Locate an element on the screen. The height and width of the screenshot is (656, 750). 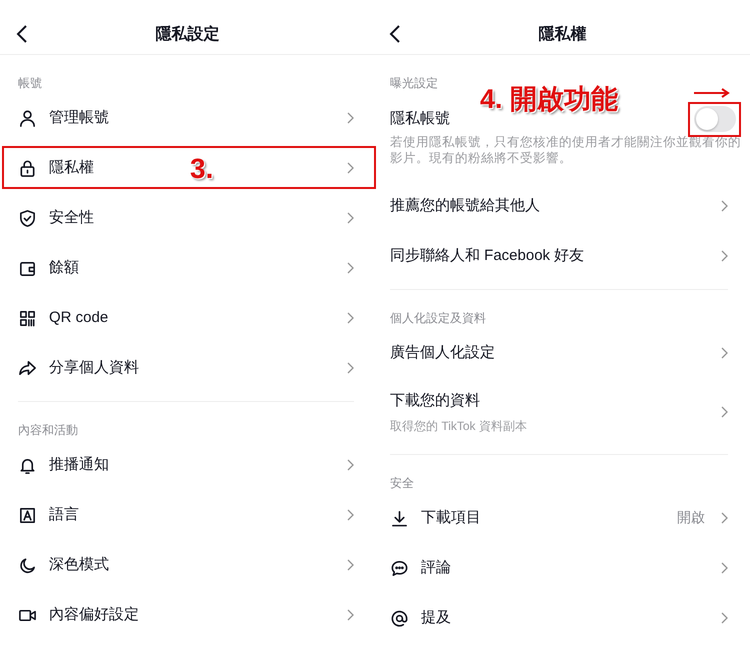
toggle-switch is located at coordinates (715, 119).